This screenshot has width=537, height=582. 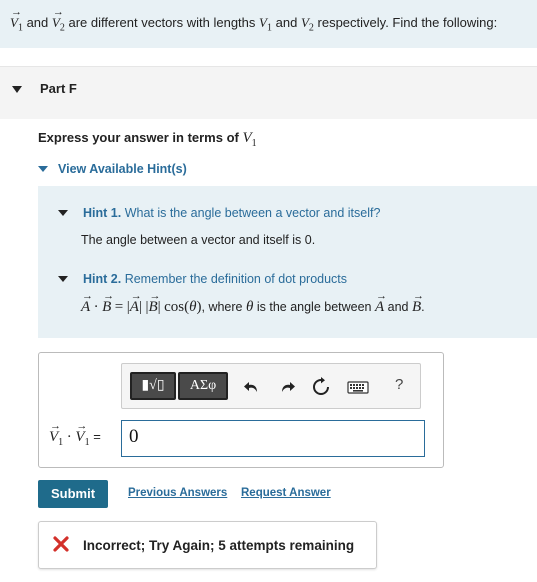 What do you see at coordinates (17, 89) in the screenshot?
I see `collapse-caret-icon` at bounding box center [17, 89].